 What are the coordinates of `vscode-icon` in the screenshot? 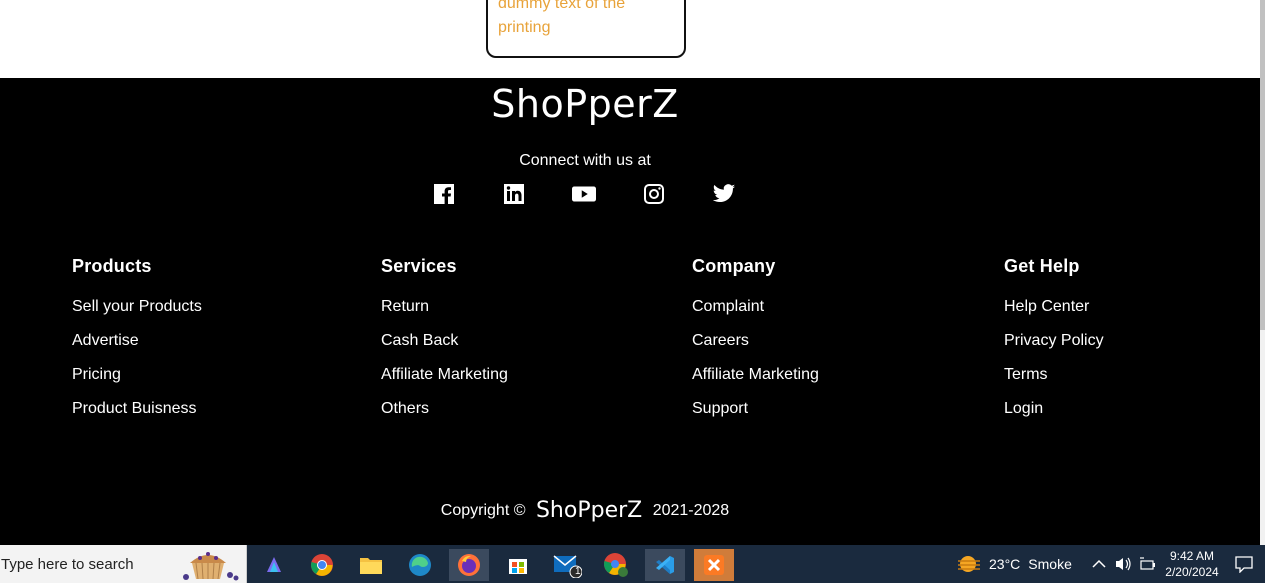 It's located at (665, 565).